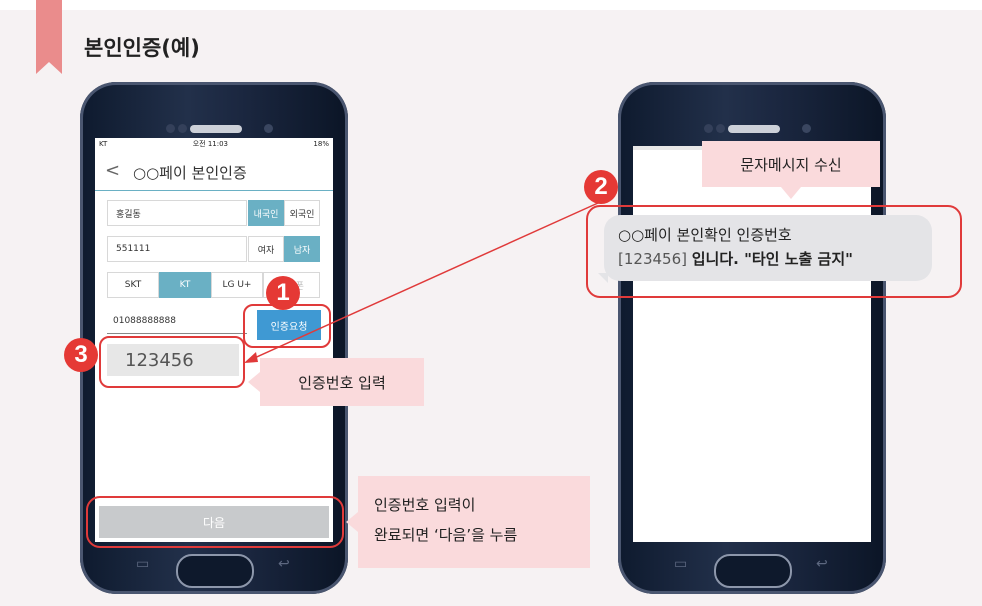 This screenshot has width=982, height=606. I want to click on step-3-badge: 3, so click(81, 355).